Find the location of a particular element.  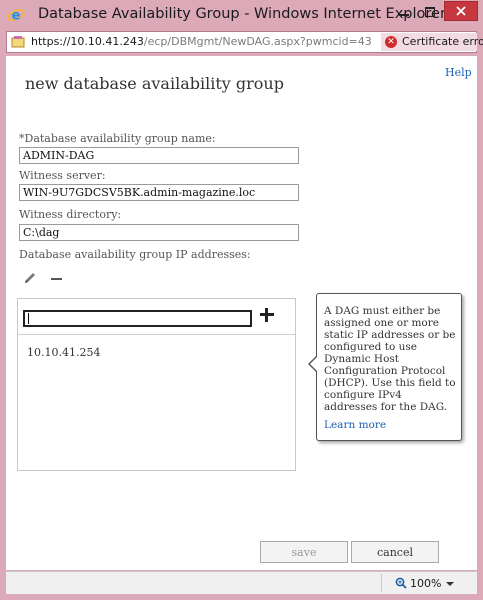

learn-more-link: Learn more is located at coordinates (355, 425).